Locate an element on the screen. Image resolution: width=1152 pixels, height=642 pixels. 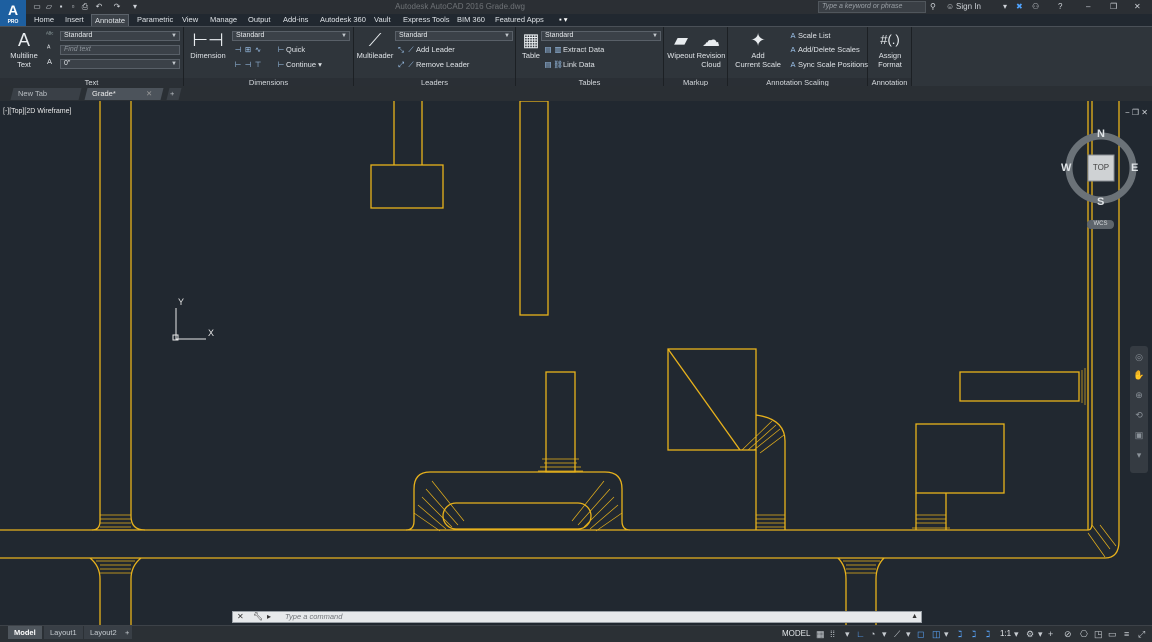
compass-east: E is located at coordinates (1134, 168).